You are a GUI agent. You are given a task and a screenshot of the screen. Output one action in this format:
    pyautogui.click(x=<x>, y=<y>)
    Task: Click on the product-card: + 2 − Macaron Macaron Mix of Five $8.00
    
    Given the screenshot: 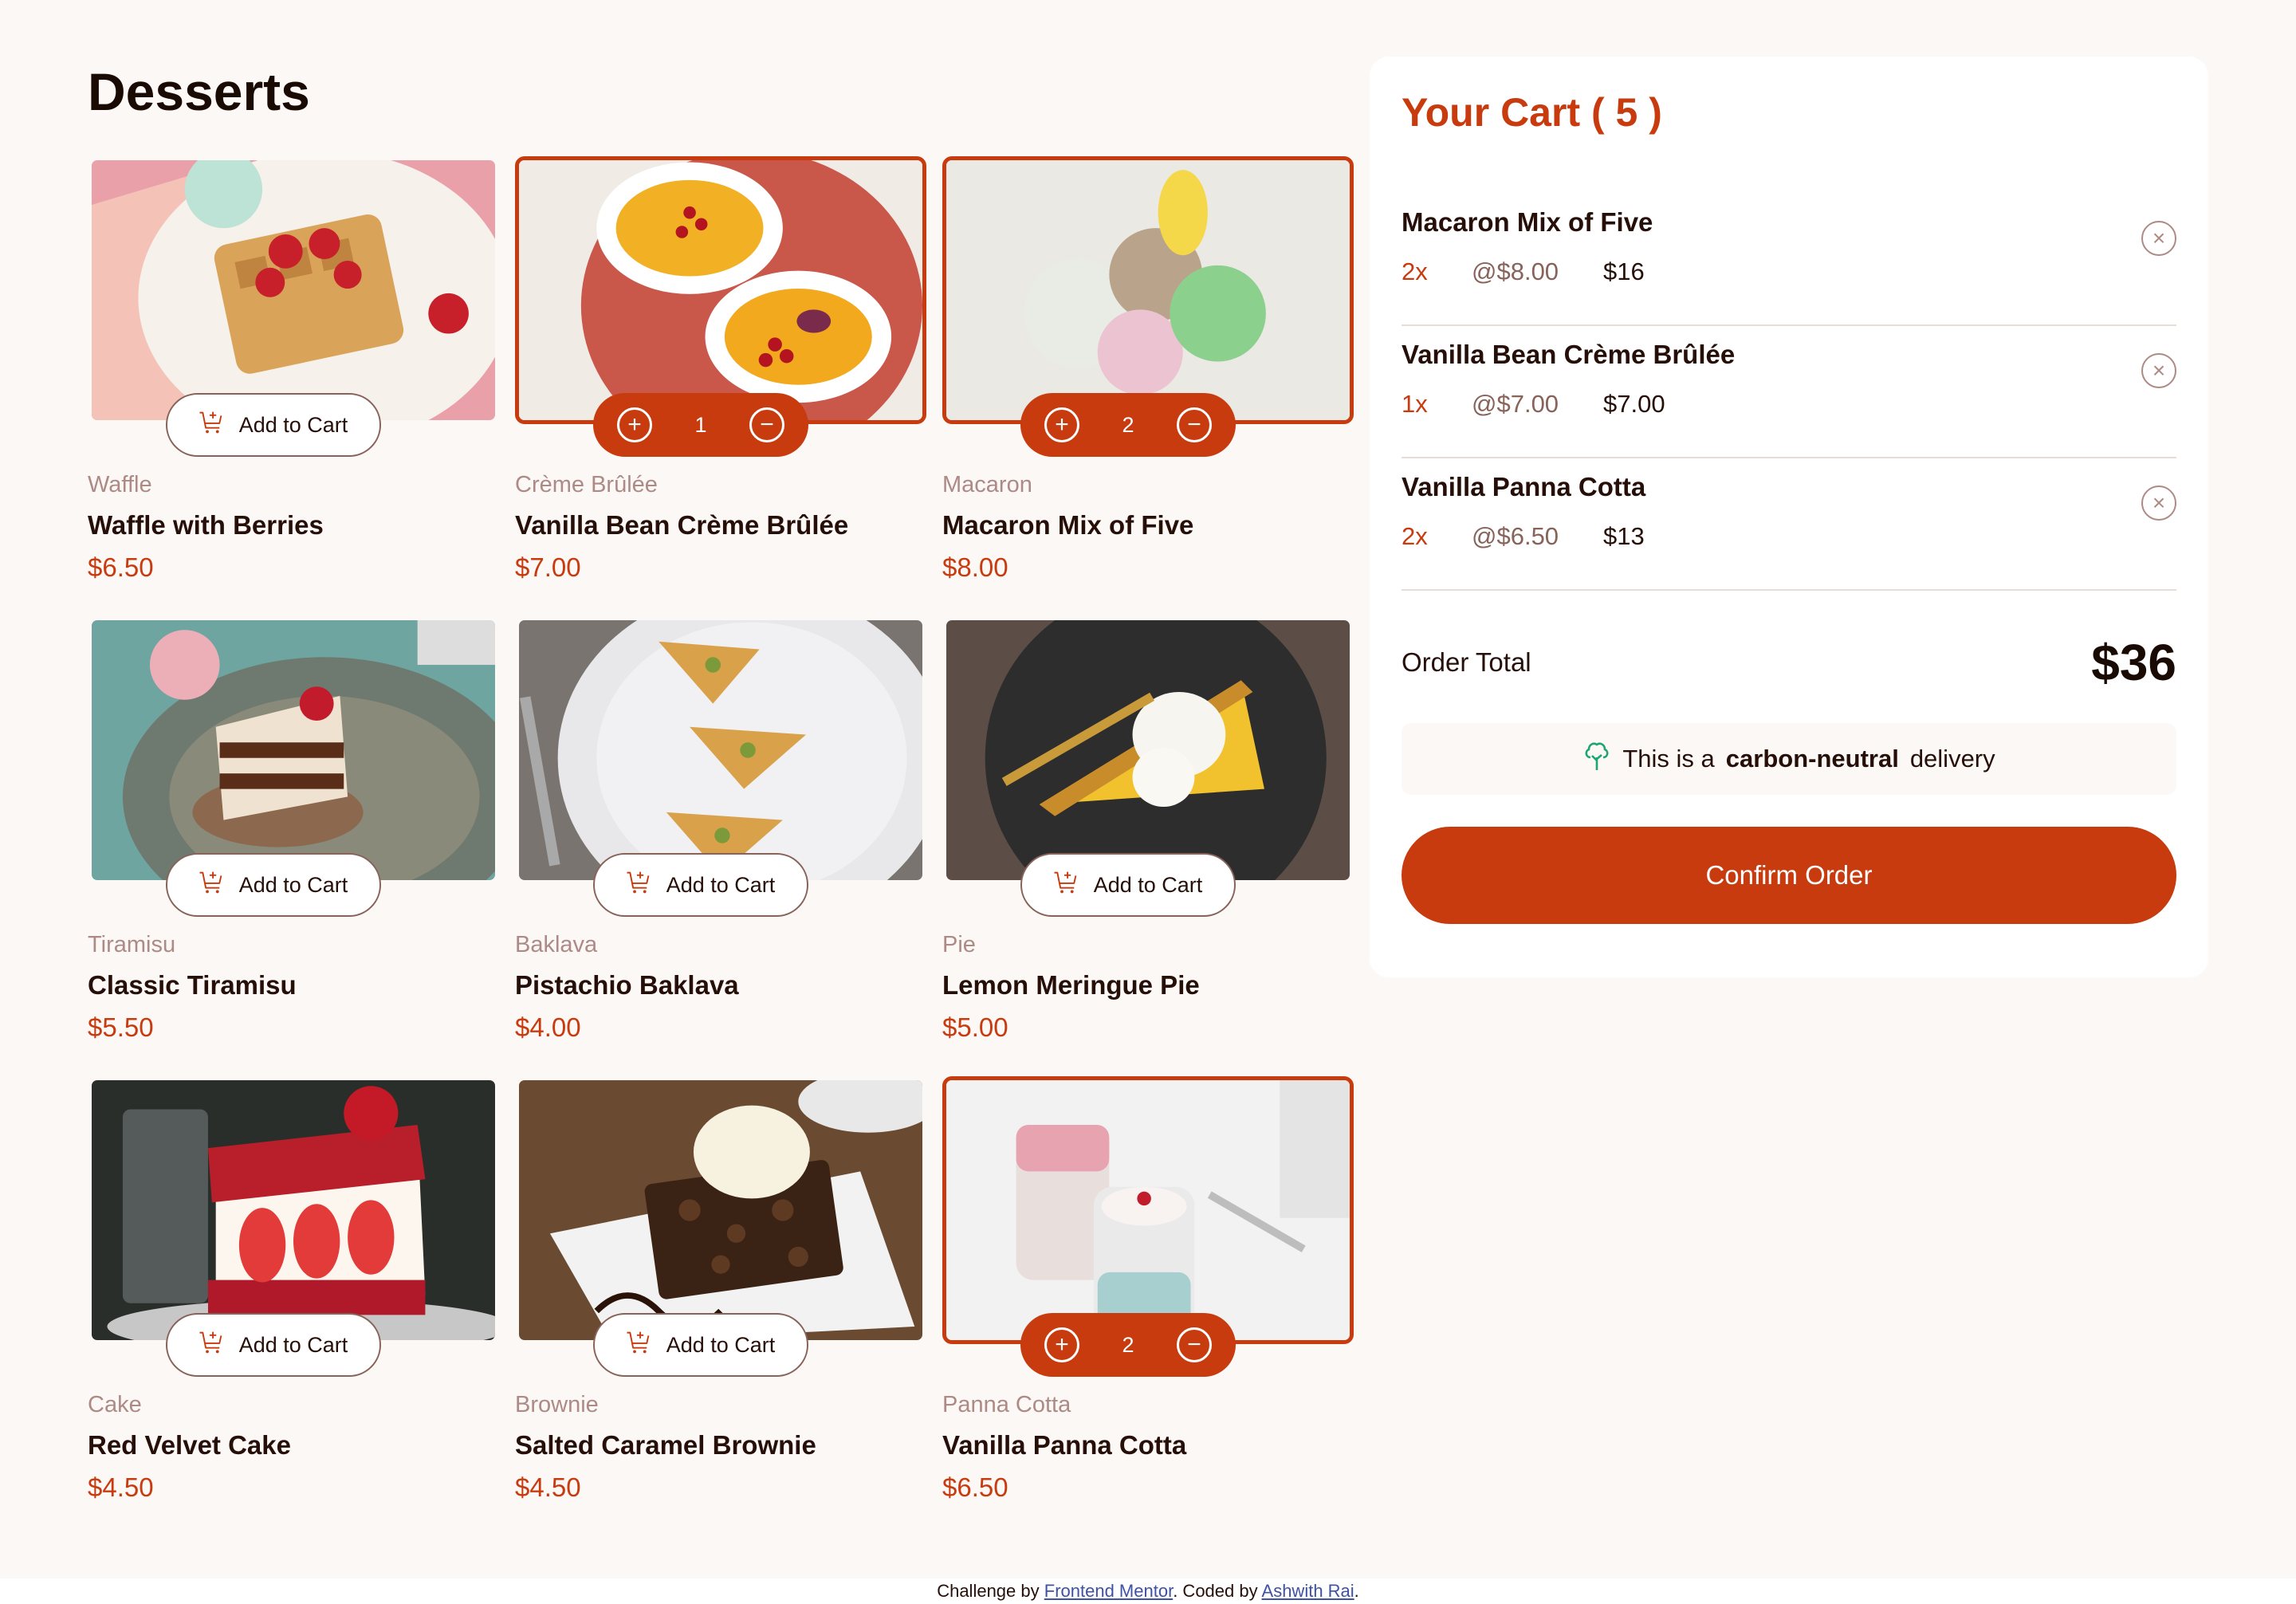 What is the action you would take?
    pyautogui.click(x=1148, y=386)
    